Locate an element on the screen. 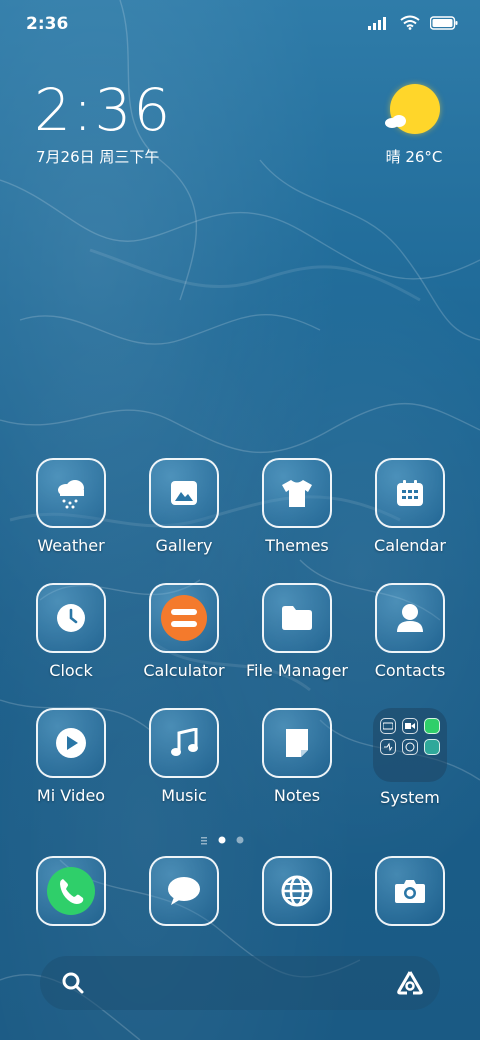 This screenshot has width=480, height=1040. status-time: 2:36 is located at coordinates (47, 24).